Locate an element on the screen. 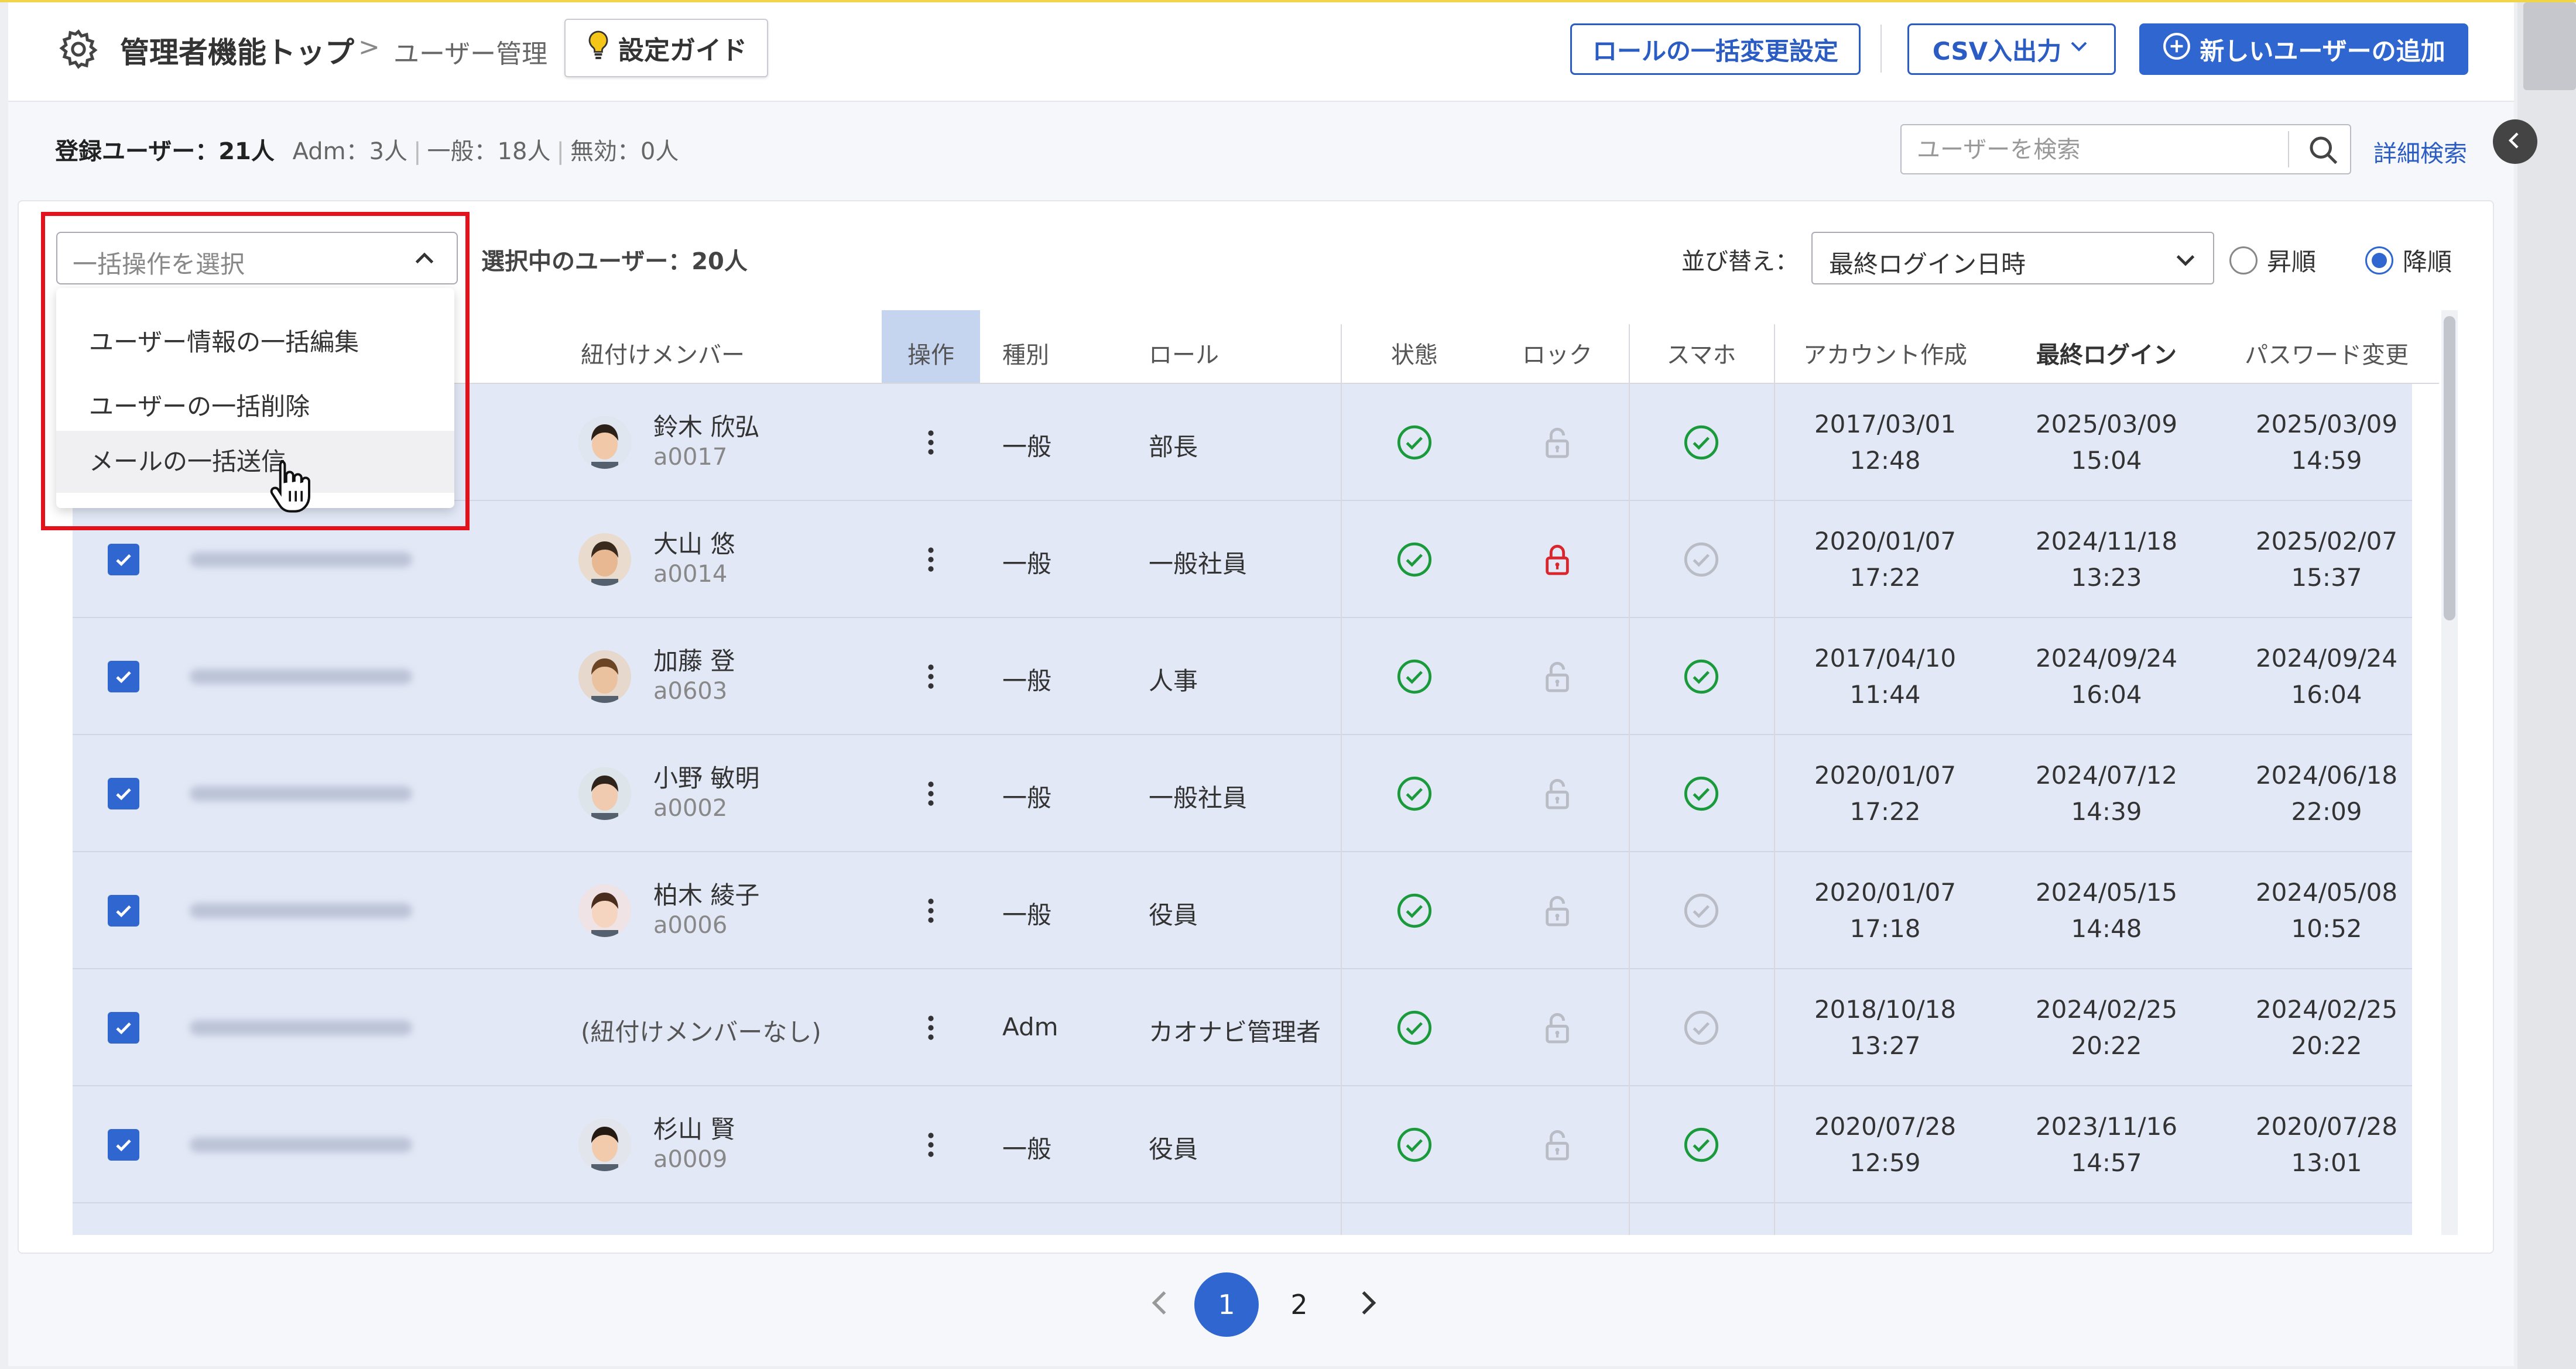 Image resolution: width=2576 pixels, height=1369 pixels. user-role: 役員 is located at coordinates (1173, 1149).